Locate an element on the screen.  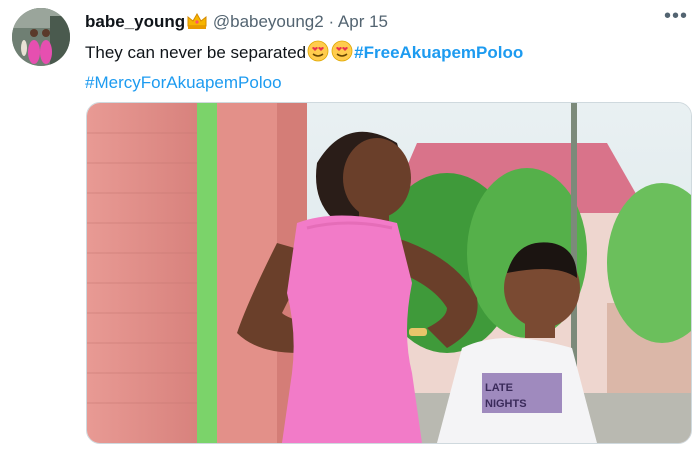
avatar-image is located at coordinates (41, 37).